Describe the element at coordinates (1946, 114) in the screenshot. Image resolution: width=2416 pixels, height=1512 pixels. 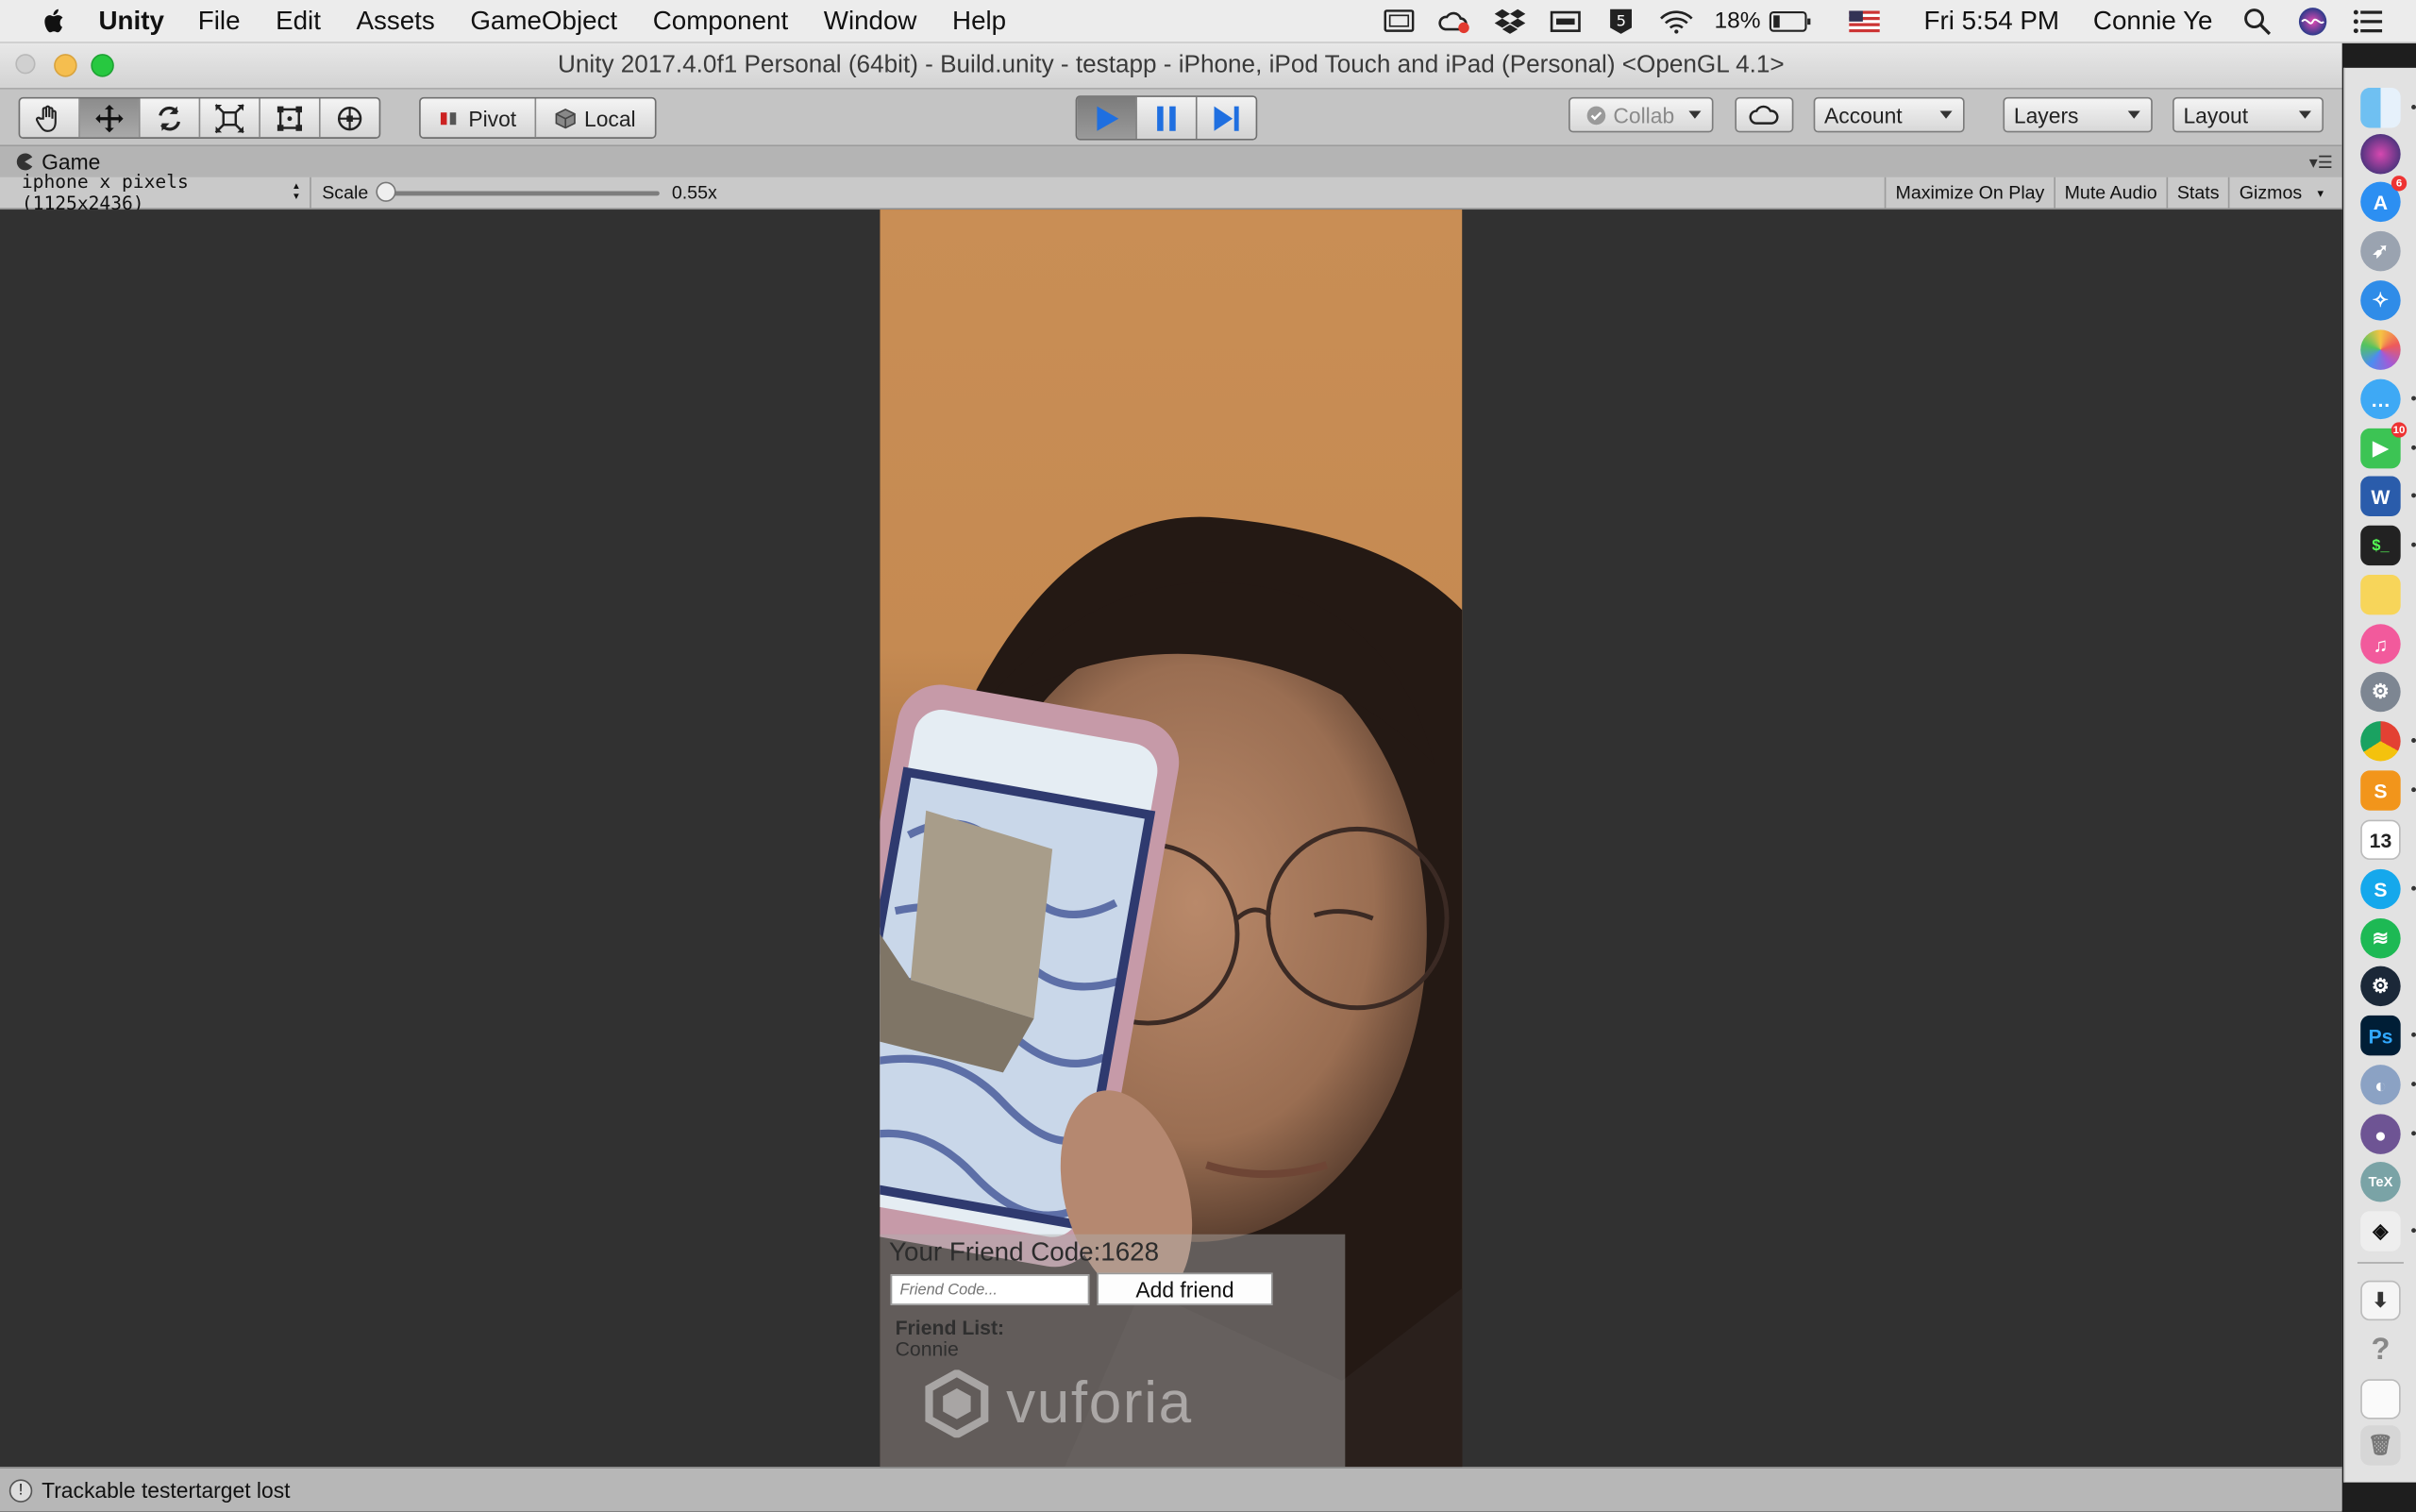
I see `chevron-down-icon` at that location.